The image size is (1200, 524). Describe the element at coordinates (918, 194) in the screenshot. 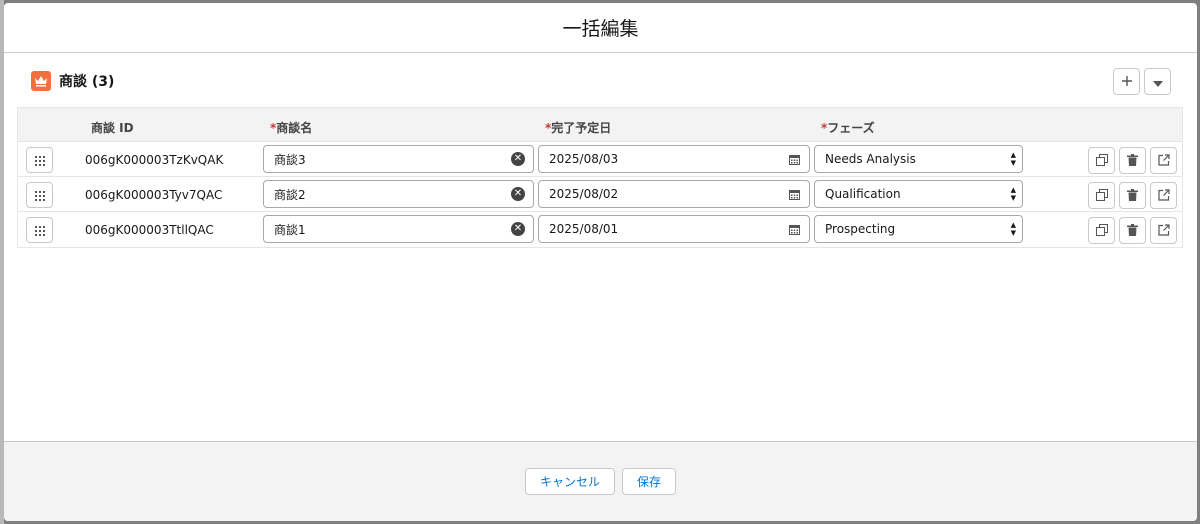

I see `stage-select: Qualification ▲ ▼` at that location.